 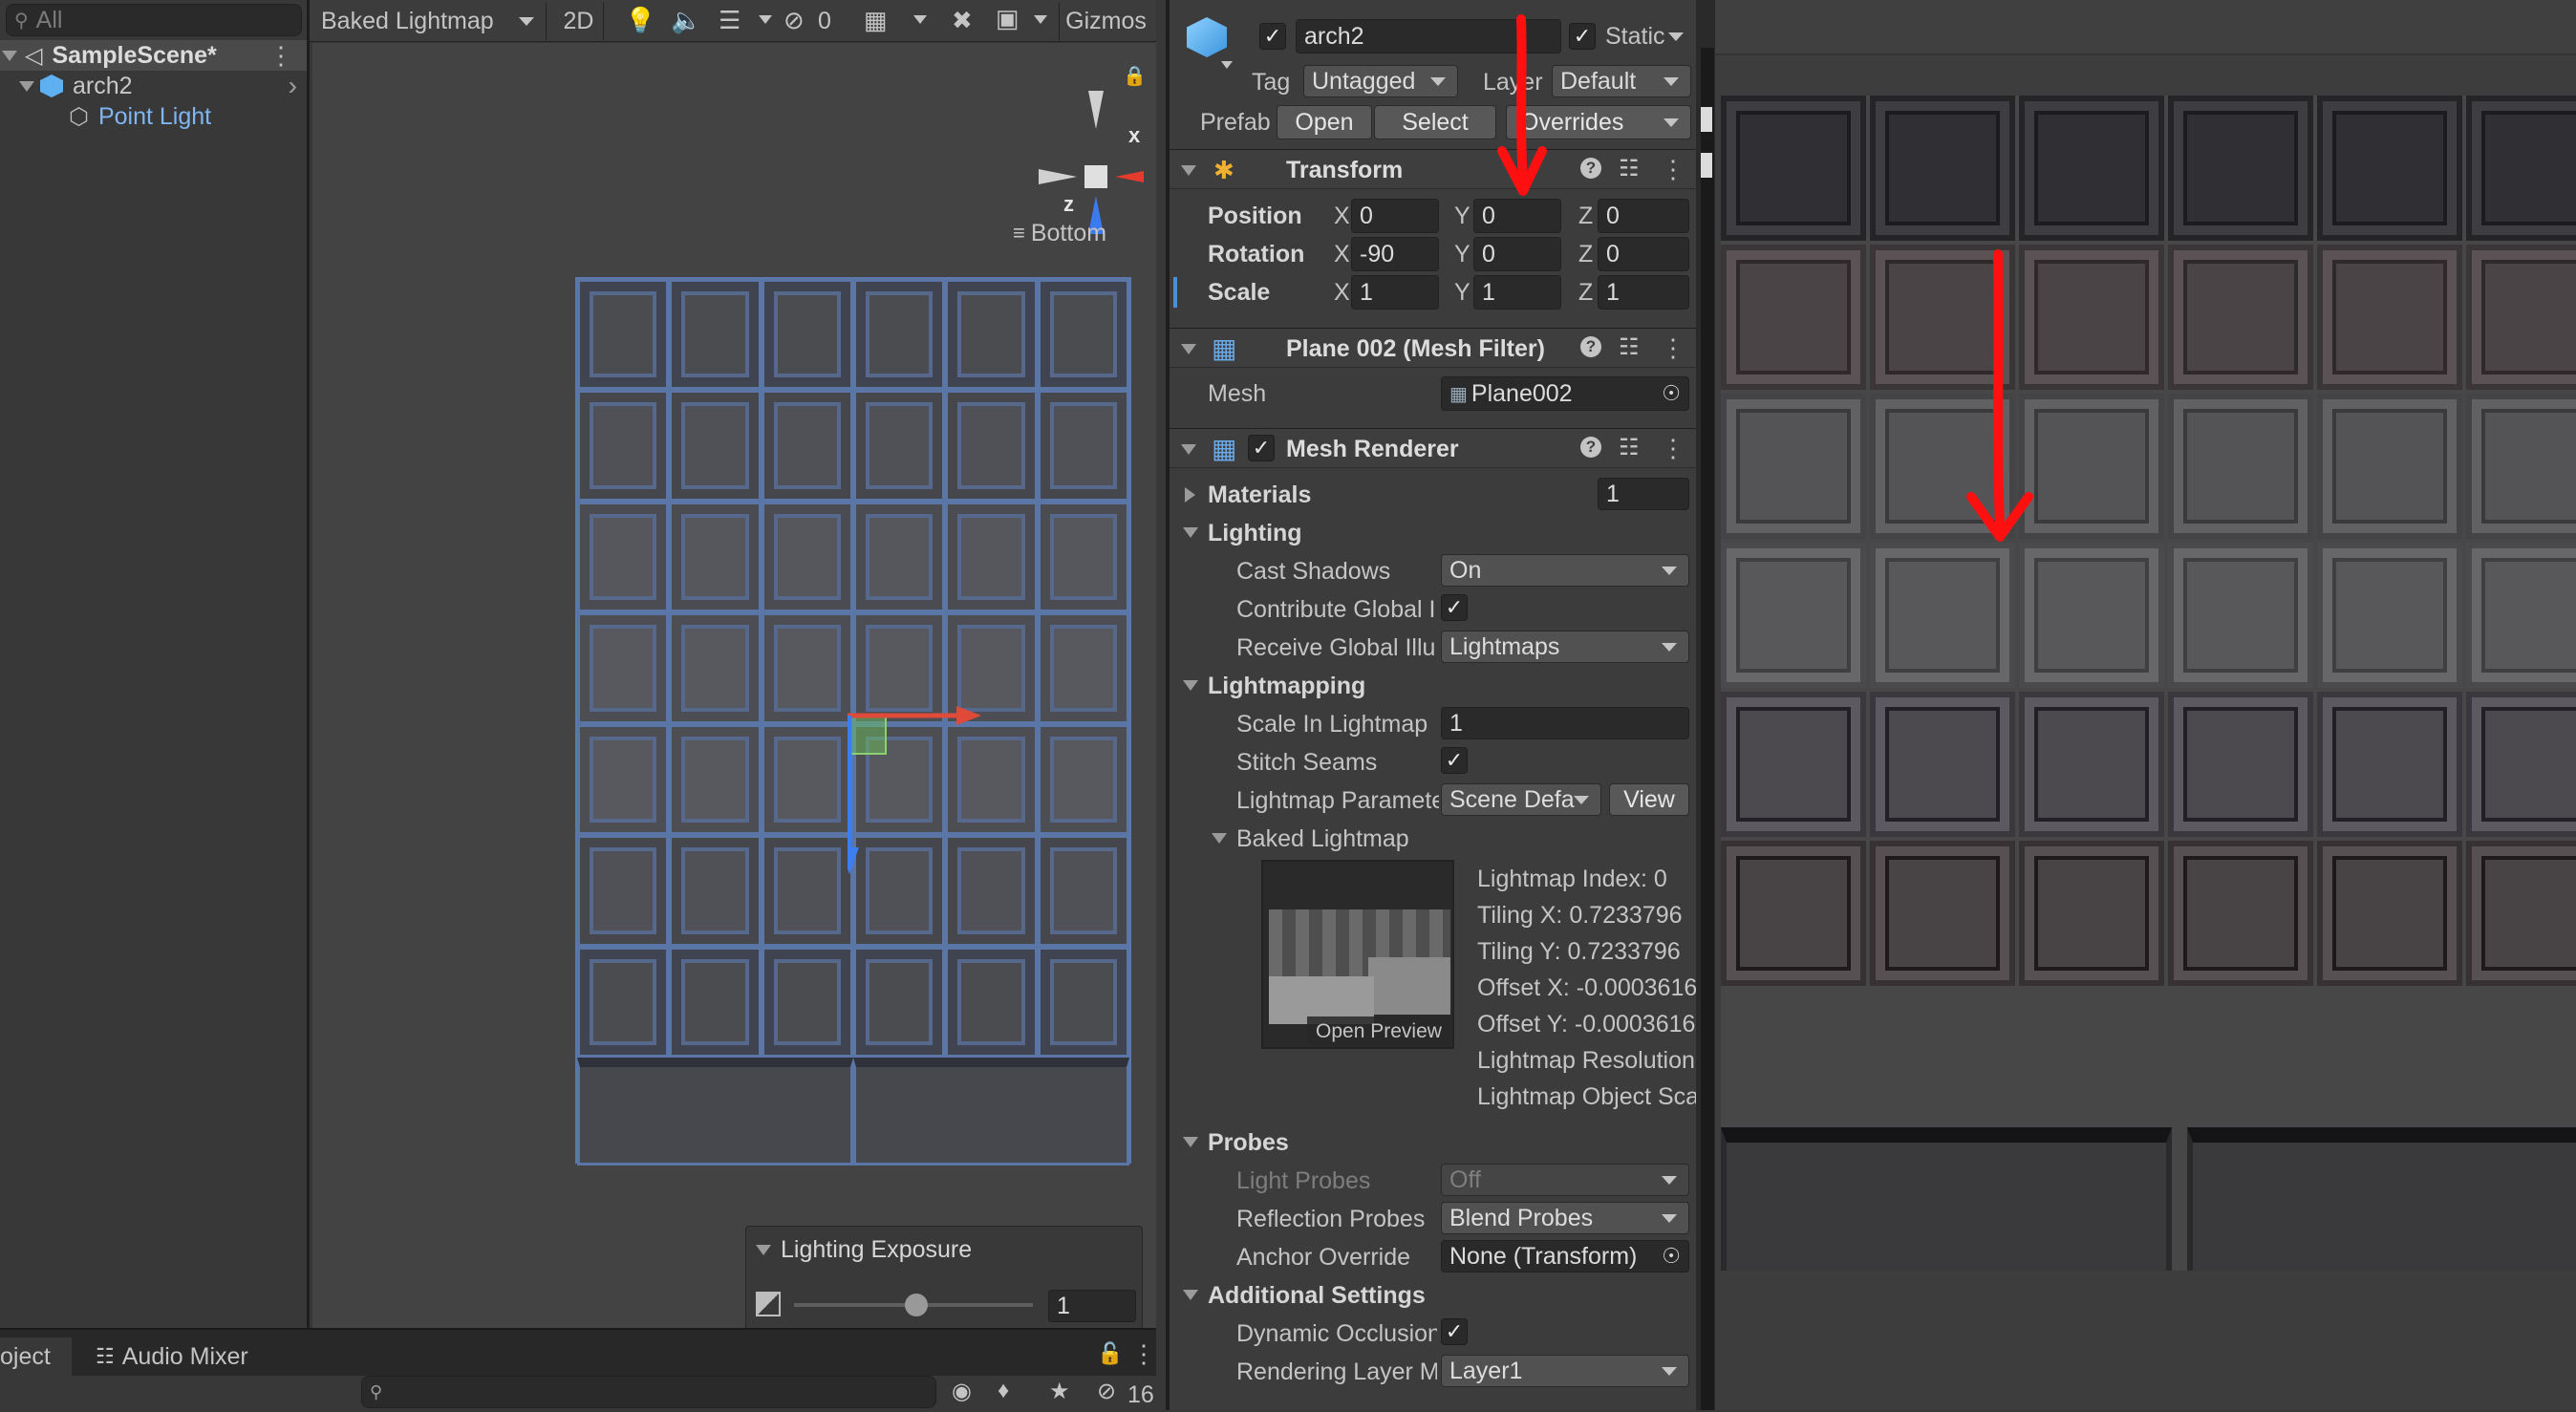 I want to click on unity-scene-icon: ◁, so click(x=34, y=55).